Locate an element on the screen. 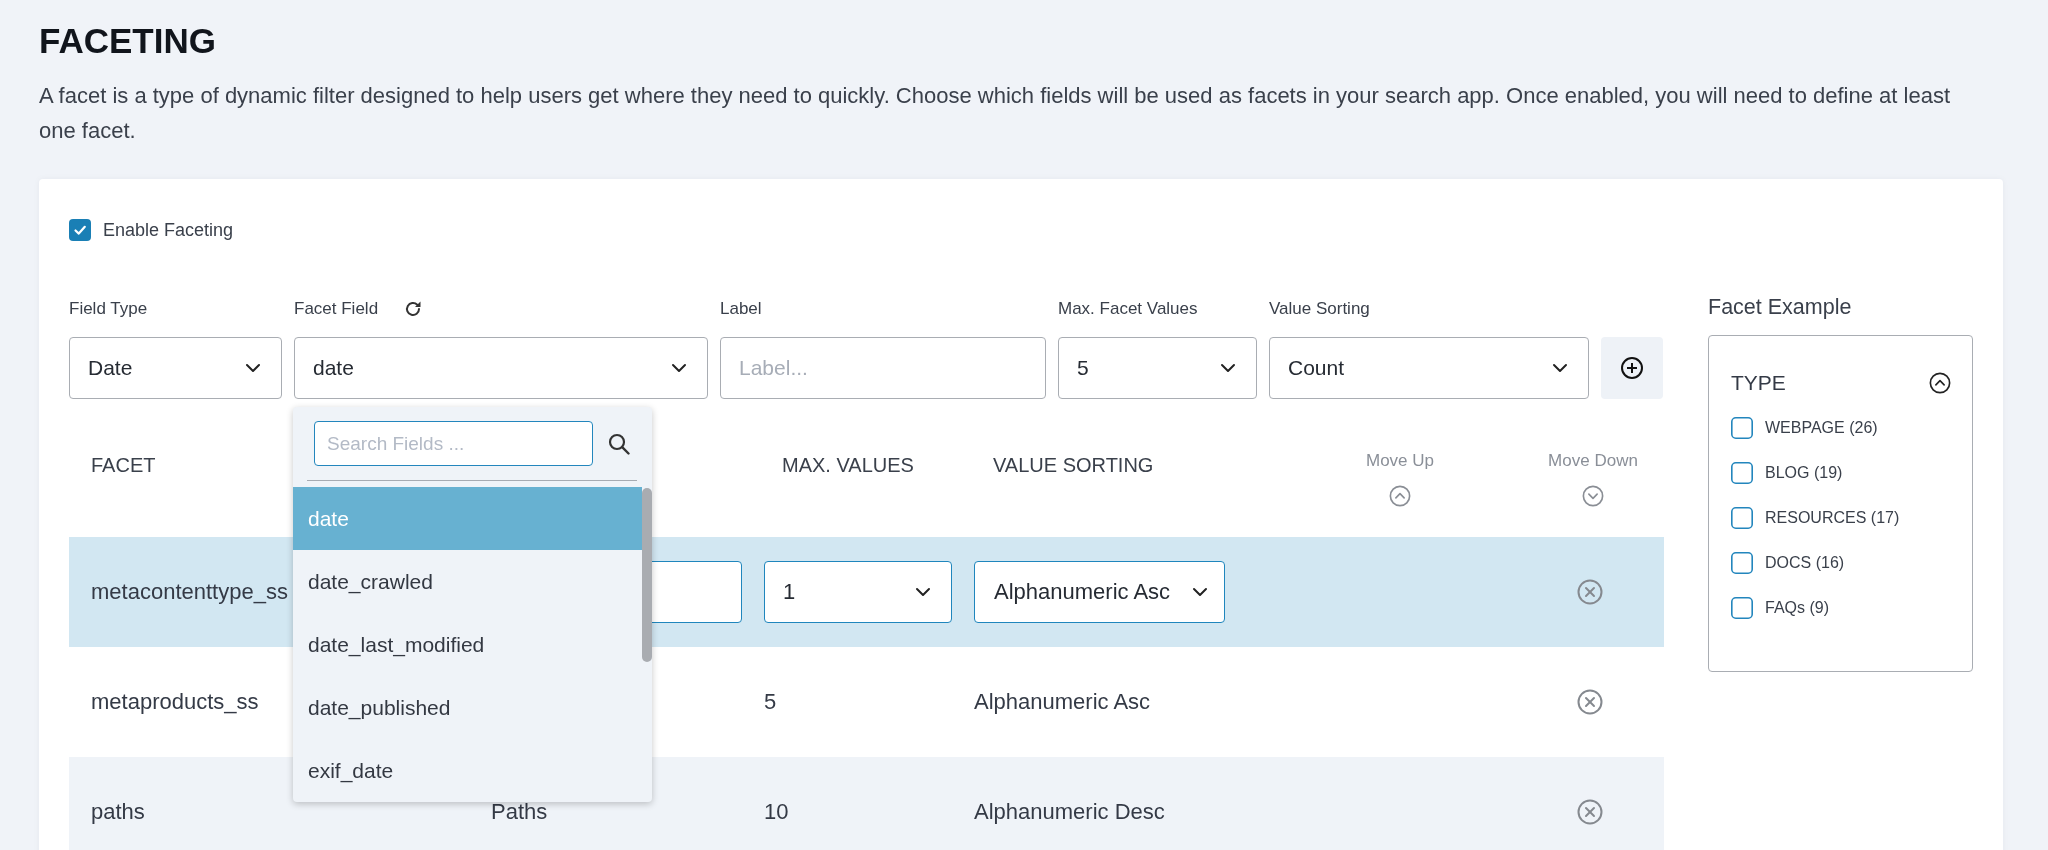  checkbox-label: Enable Faceting is located at coordinates (168, 230).